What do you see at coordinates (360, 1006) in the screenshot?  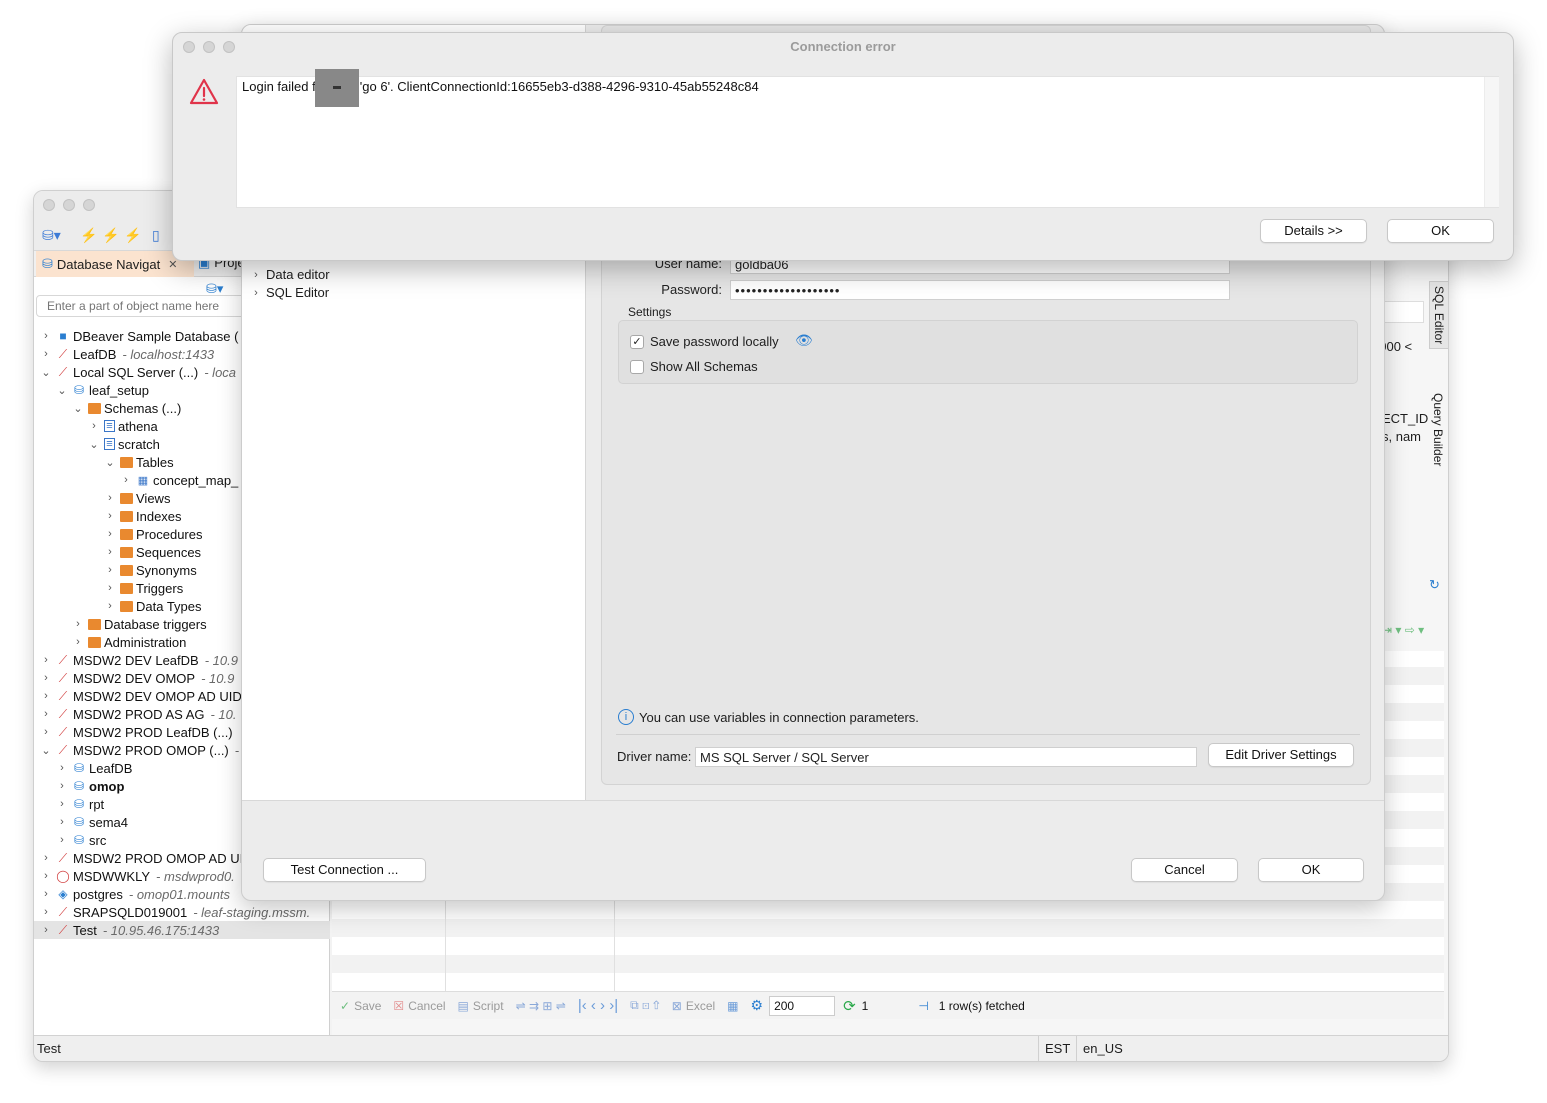 I see `save-button: ✓ Save` at bounding box center [360, 1006].